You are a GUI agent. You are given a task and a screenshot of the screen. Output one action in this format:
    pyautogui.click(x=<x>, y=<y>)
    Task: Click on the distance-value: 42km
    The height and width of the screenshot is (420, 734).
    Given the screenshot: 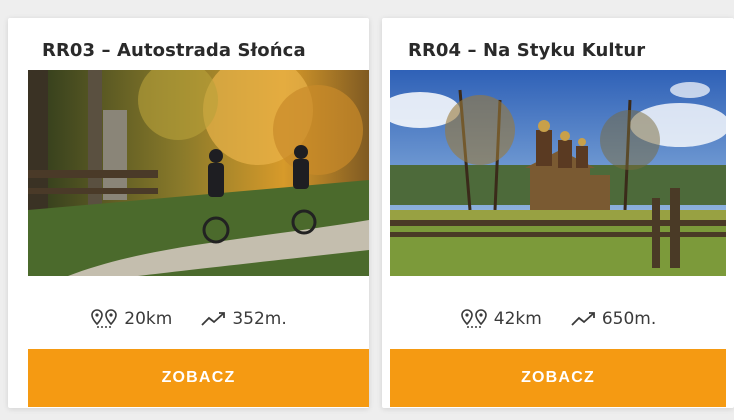 What is the action you would take?
    pyautogui.click(x=517, y=319)
    